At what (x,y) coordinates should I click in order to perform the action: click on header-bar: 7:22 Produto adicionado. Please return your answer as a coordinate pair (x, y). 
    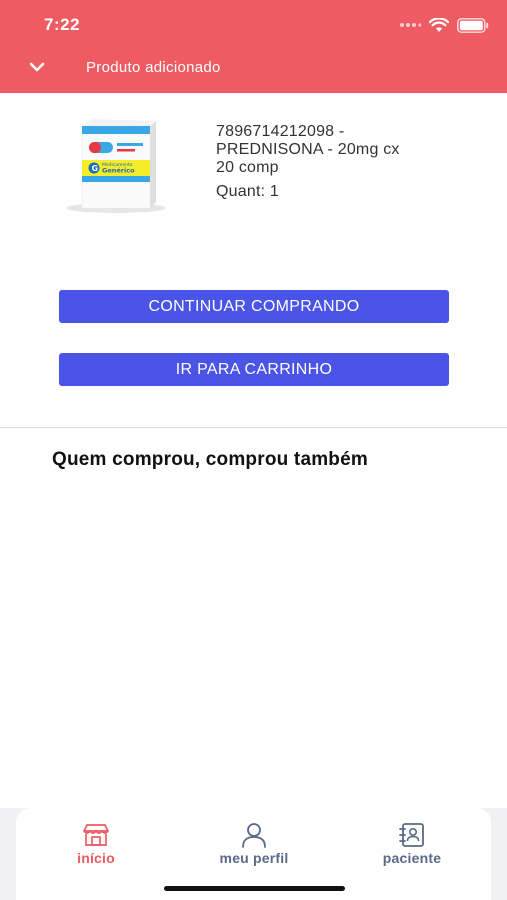
    Looking at the image, I should click on (253, 46).